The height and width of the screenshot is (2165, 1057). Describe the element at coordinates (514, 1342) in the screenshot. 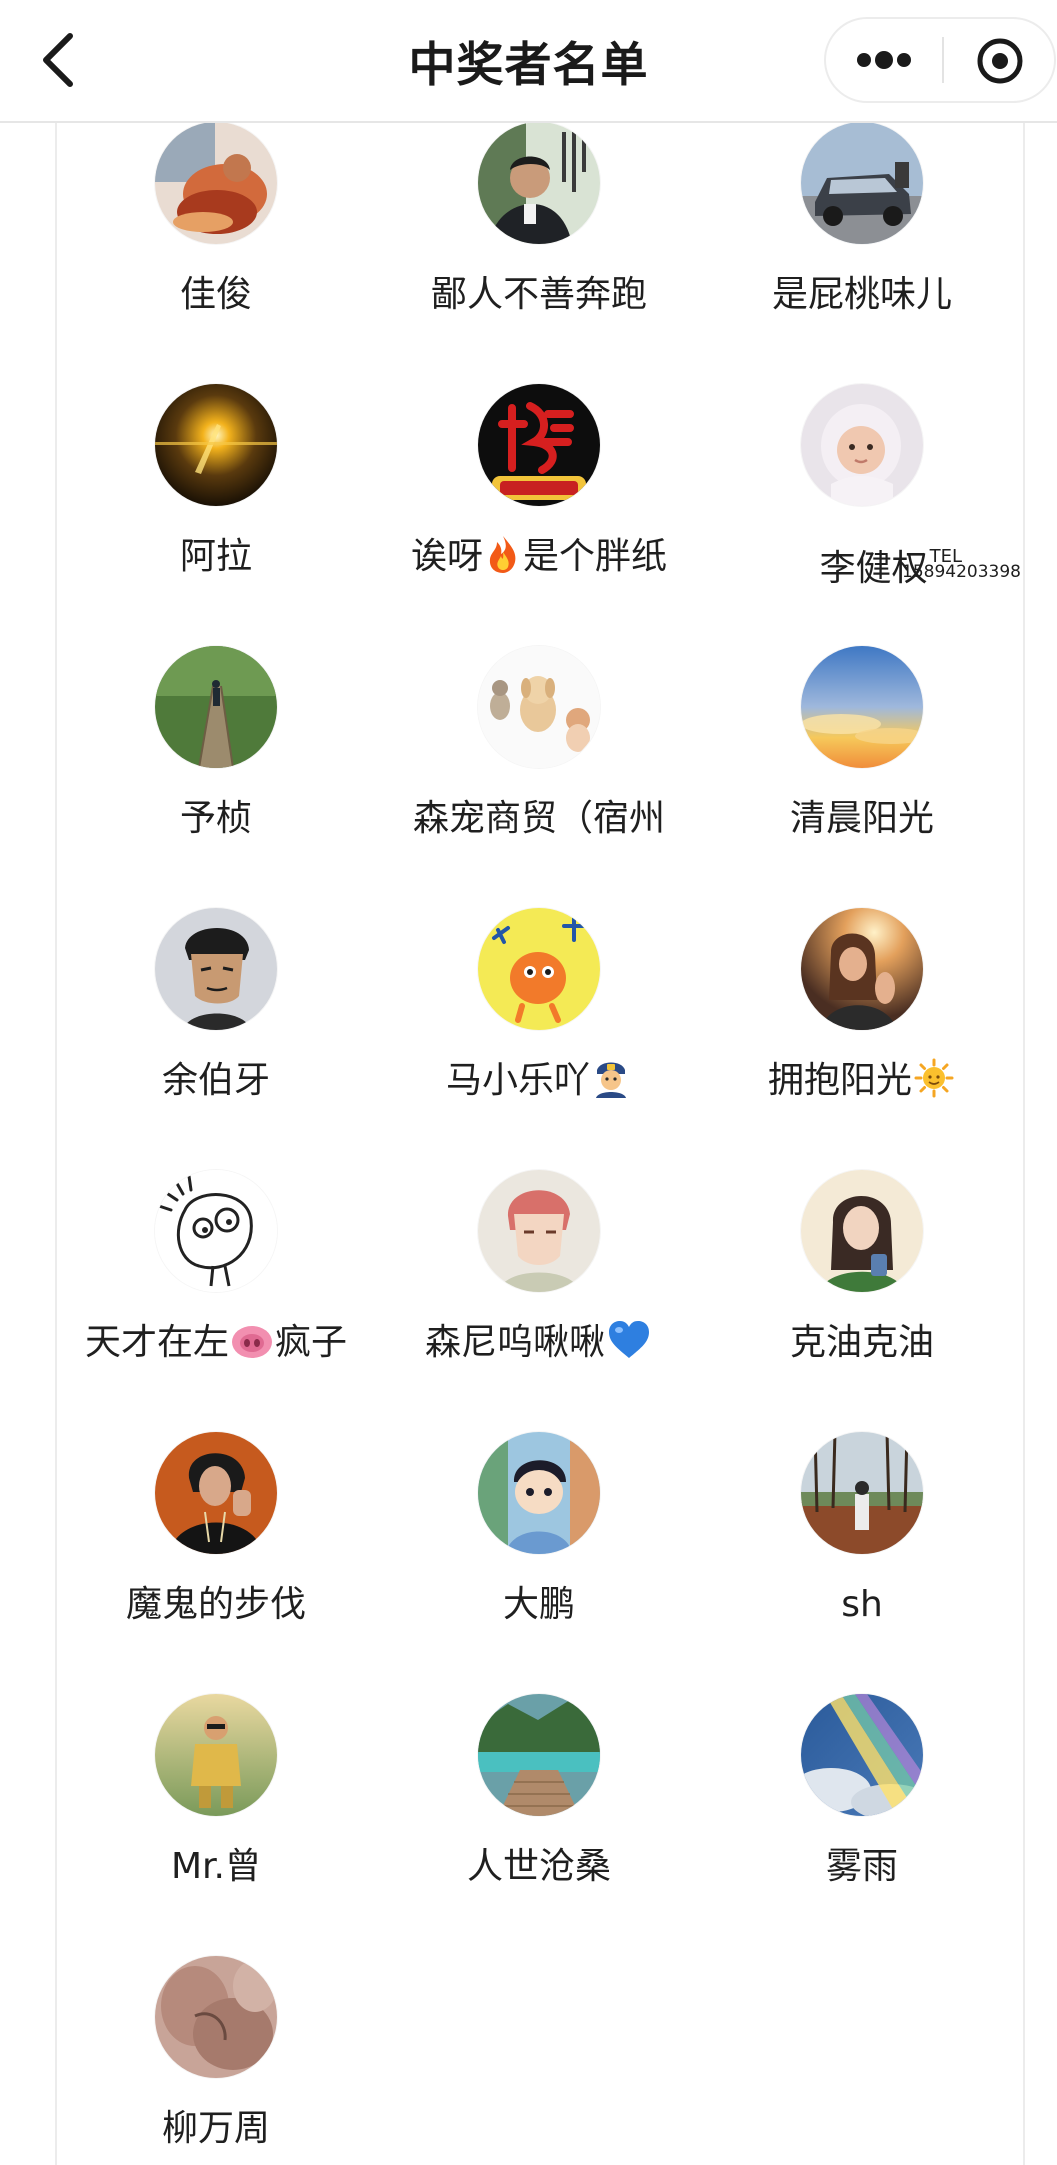

I see `winner-name-text: 森尼呜啾啾` at that location.